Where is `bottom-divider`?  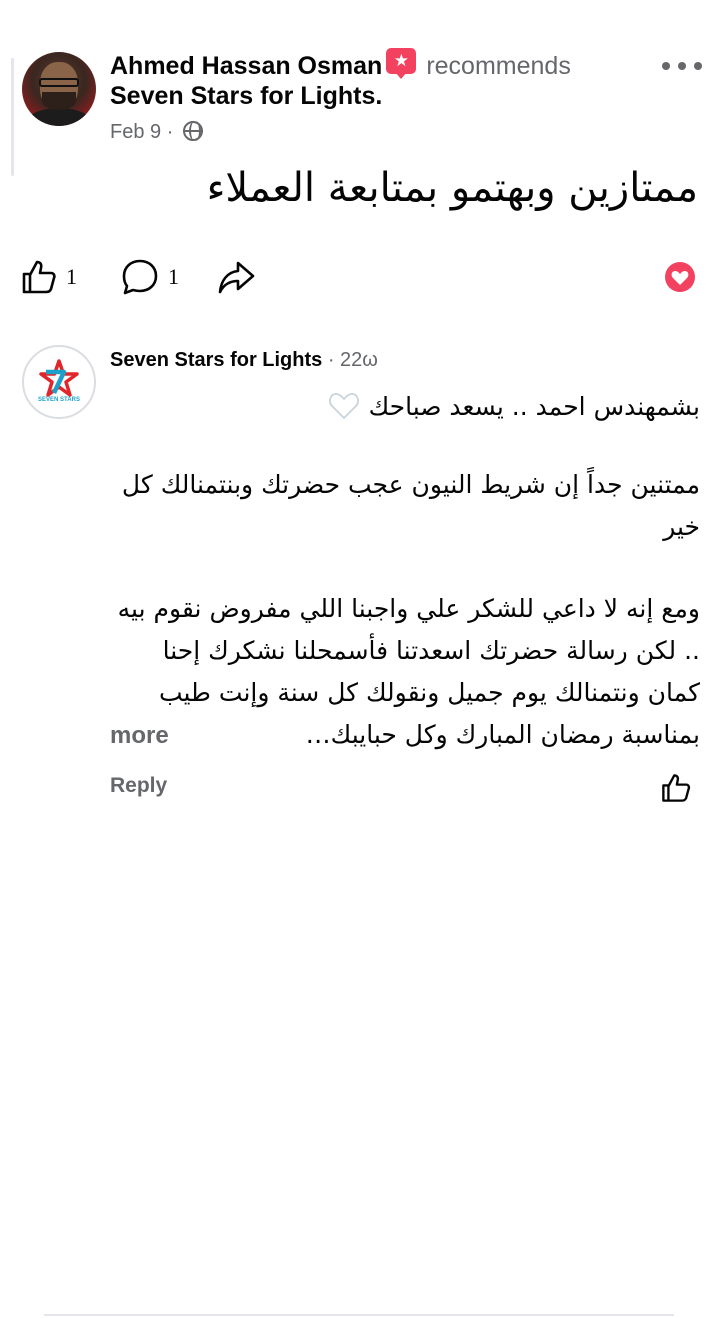 bottom-divider is located at coordinates (359, 1315).